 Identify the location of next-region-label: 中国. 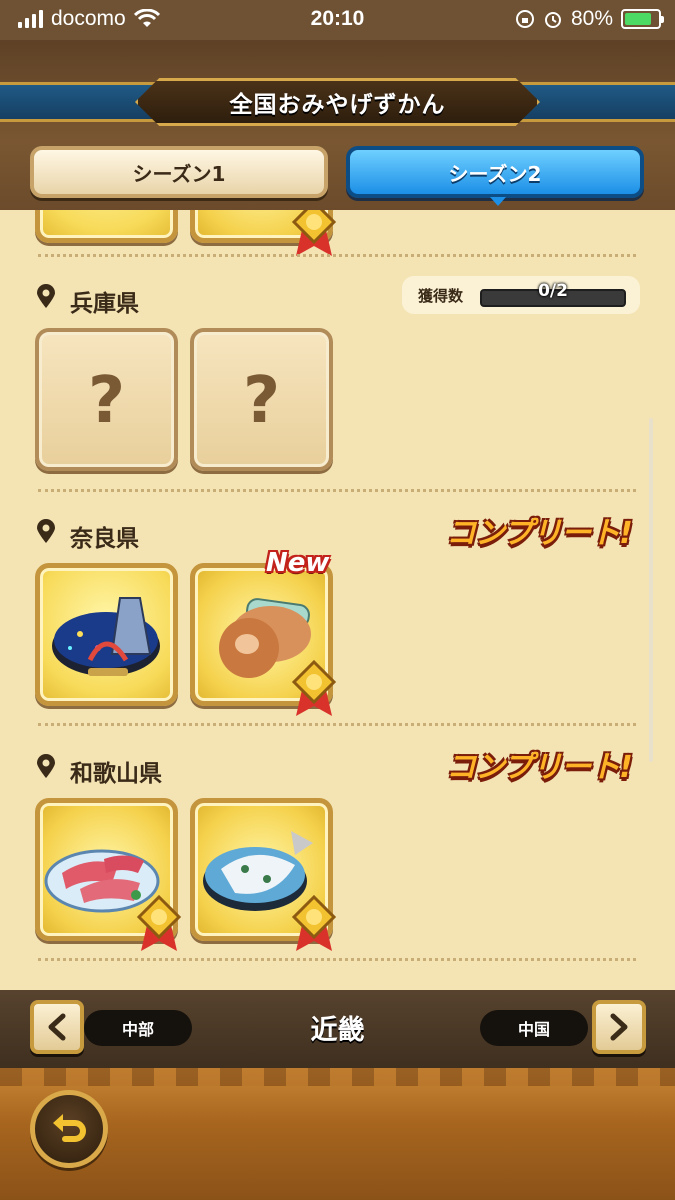
(534, 1028).